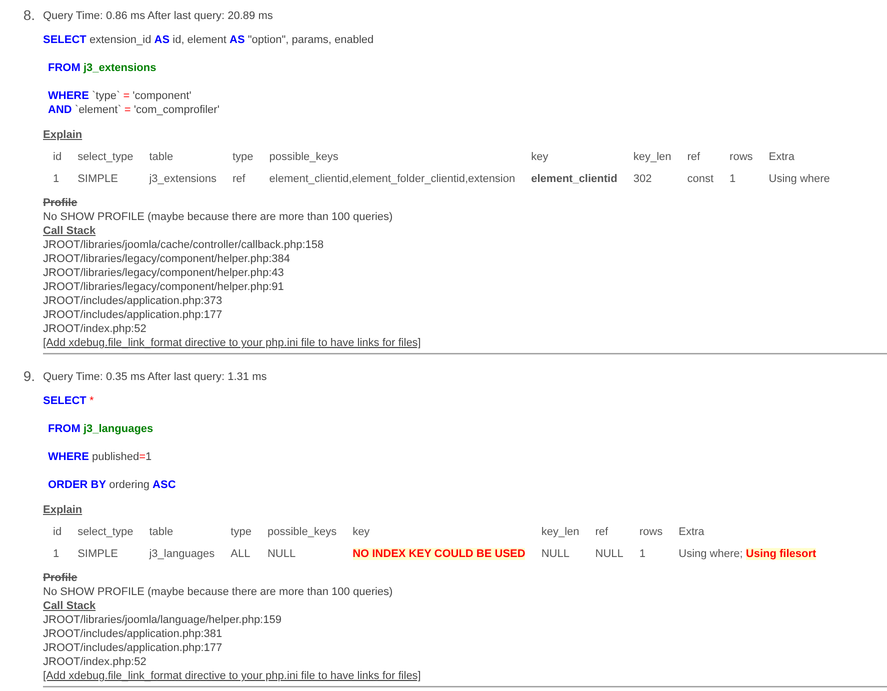  What do you see at coordinates (241, 554) in the screenshot?
I see `table-cell-text: ALL` at bounding box center [241, 554].